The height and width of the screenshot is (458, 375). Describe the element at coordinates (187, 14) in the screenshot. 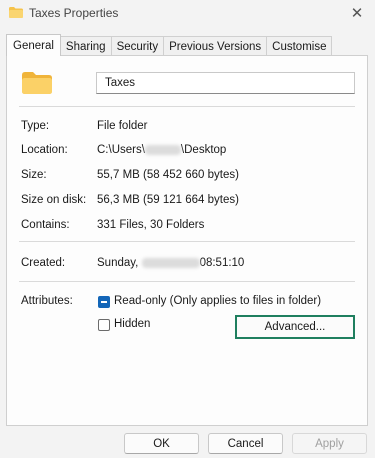

I see `title-bar: Taxes Properties ✕` at that location.